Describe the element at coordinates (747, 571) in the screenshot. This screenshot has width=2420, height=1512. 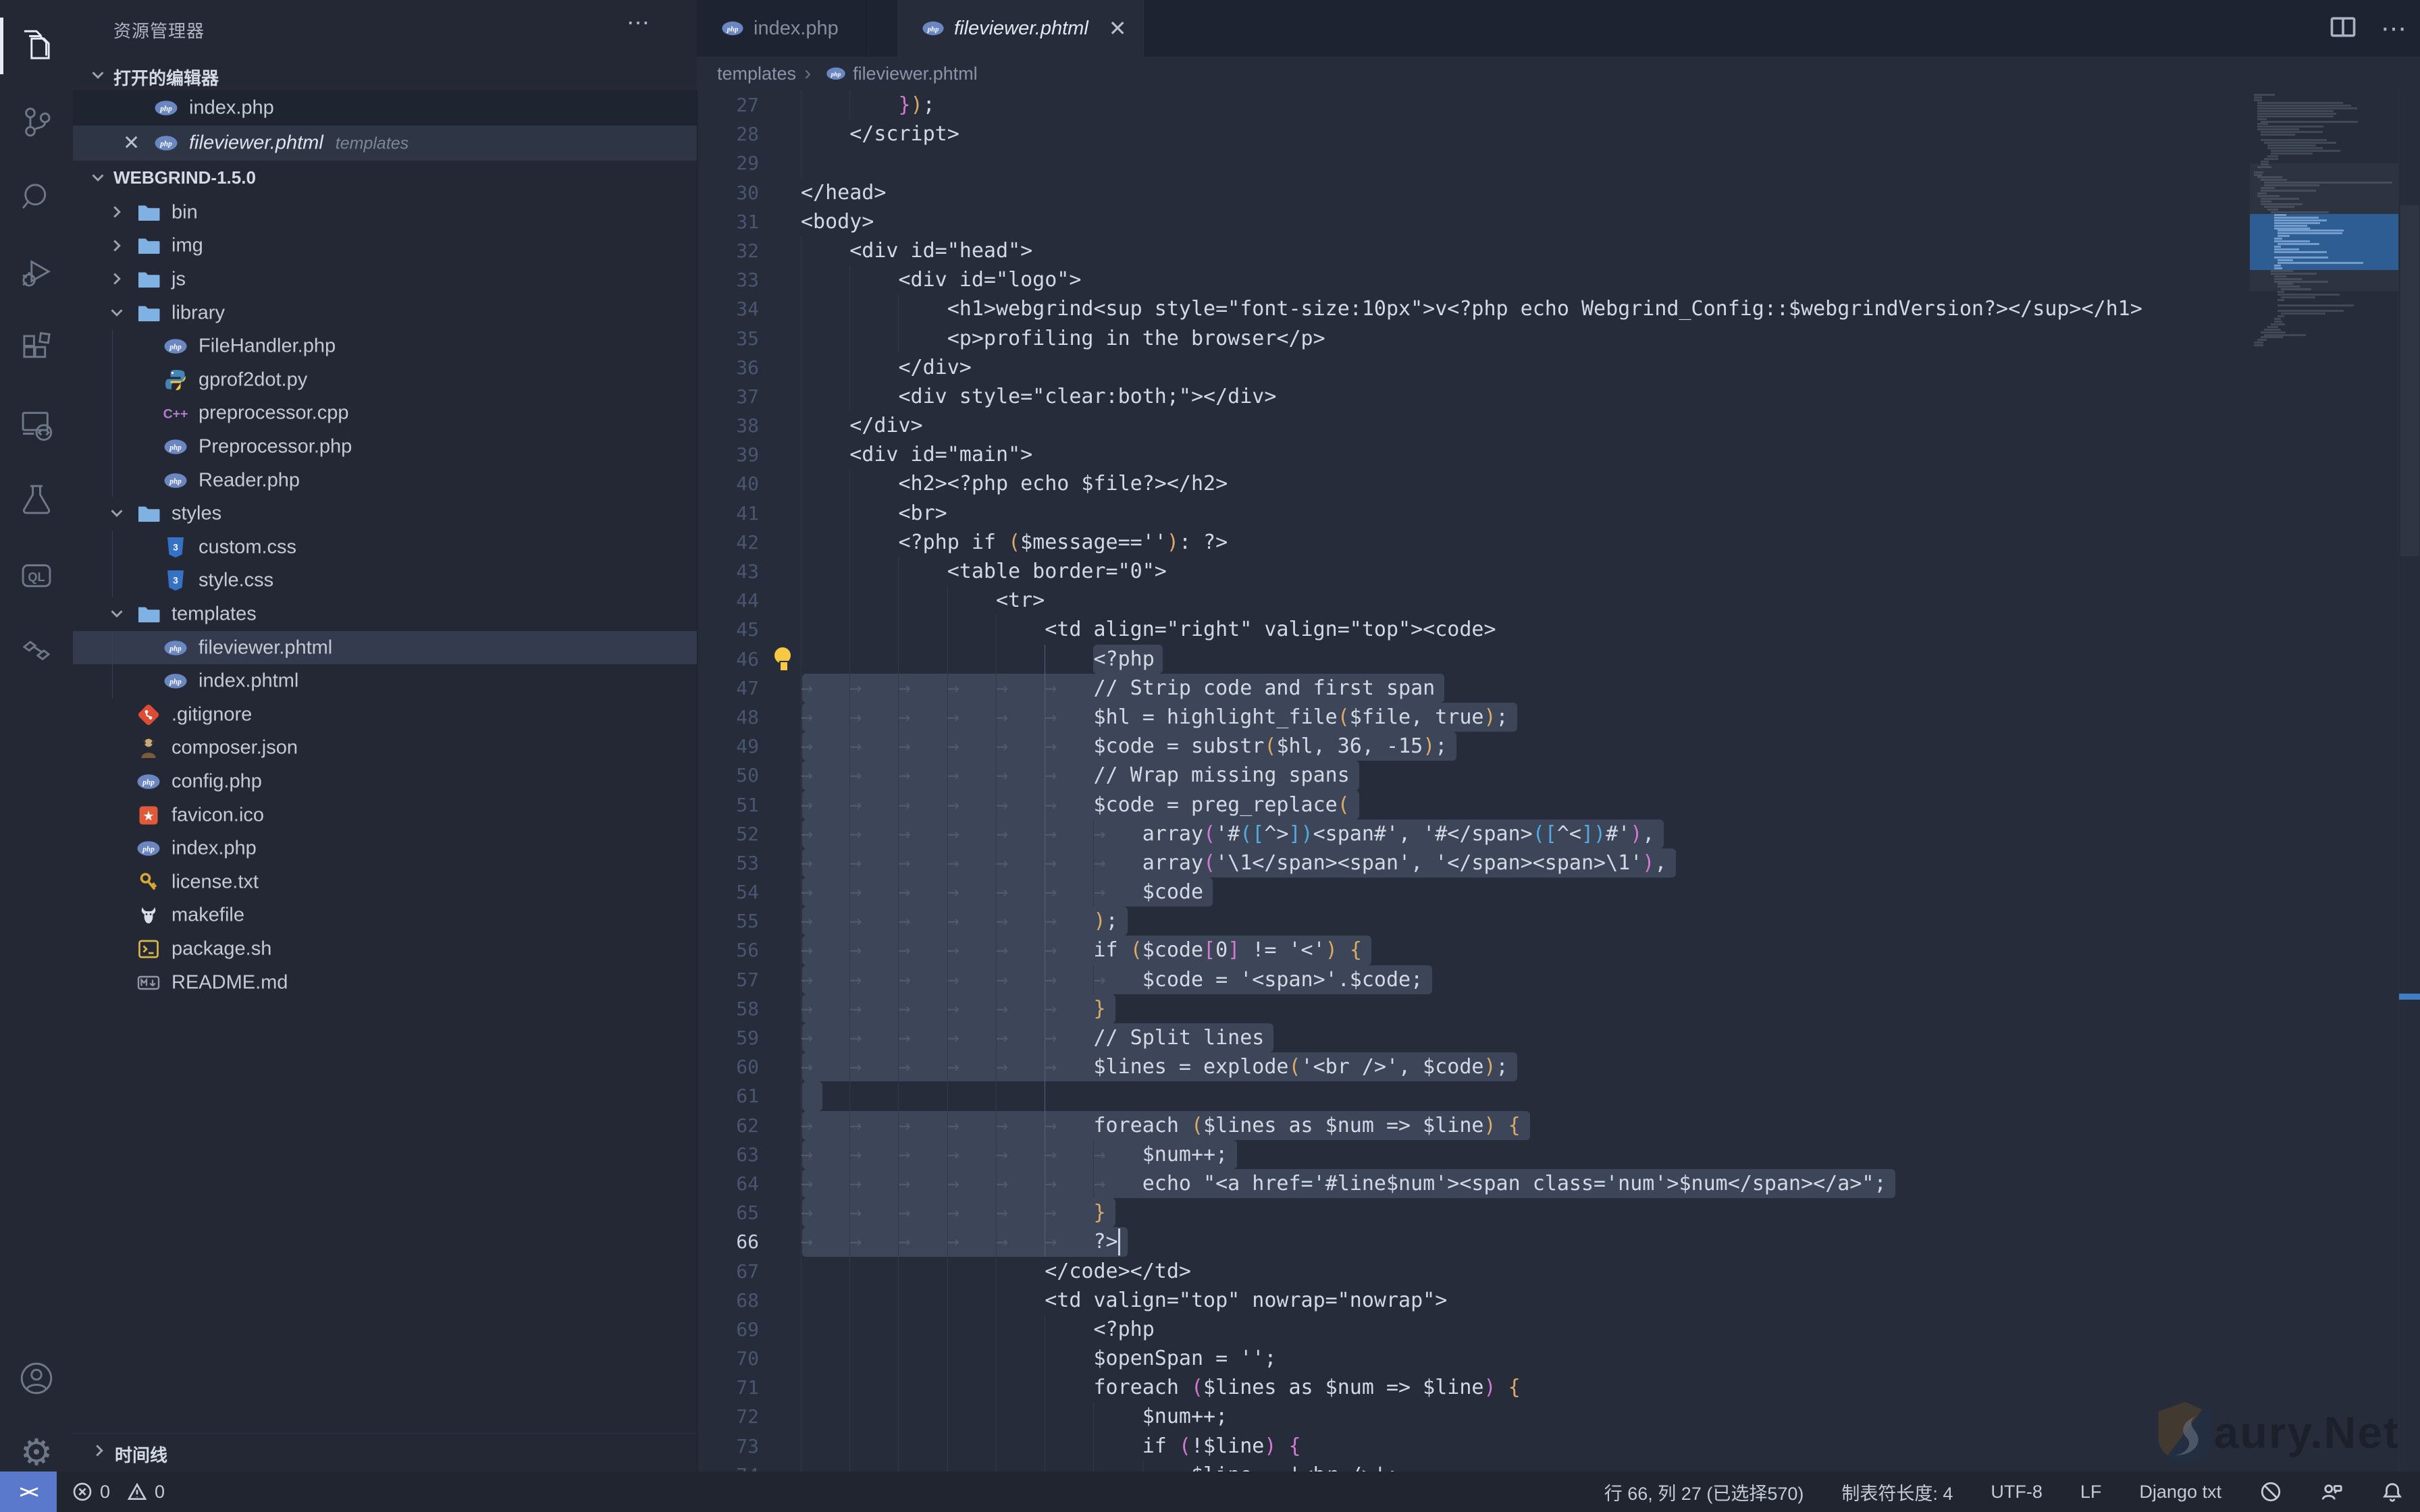
I see `line-number: 43` at that location.